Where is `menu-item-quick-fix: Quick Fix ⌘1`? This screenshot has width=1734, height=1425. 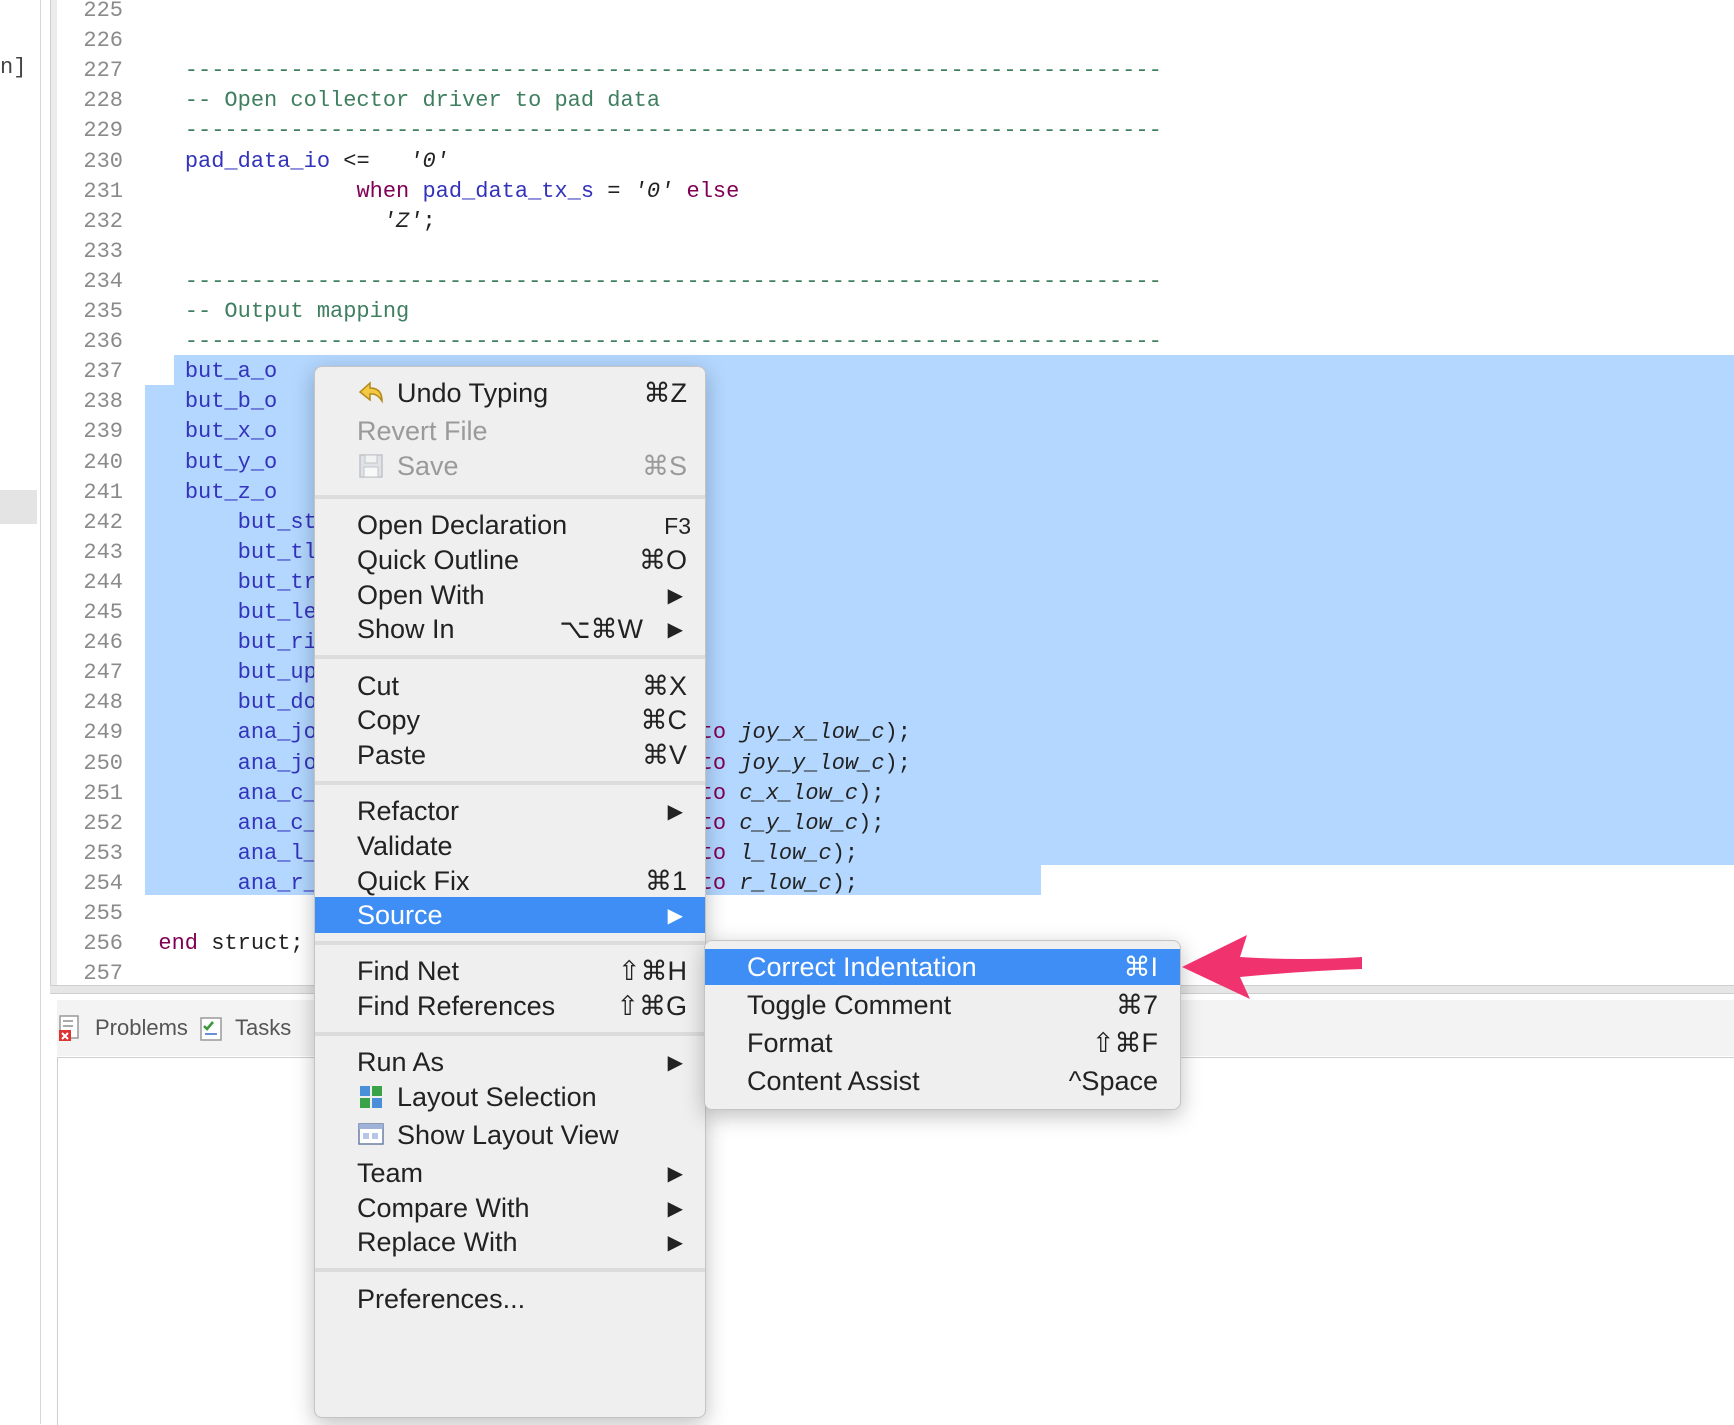 menu-item-quick-fix: Quick Fix ⌘1 is located at coordinates (510, 881).